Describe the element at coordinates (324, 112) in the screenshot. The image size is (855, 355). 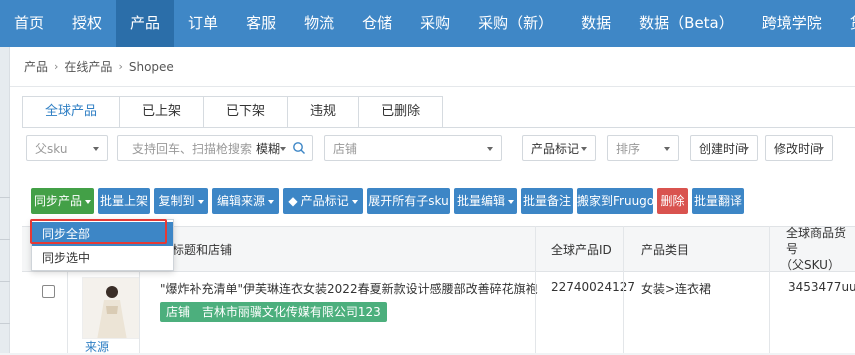
I see `tab-violation: 违规` at that location.